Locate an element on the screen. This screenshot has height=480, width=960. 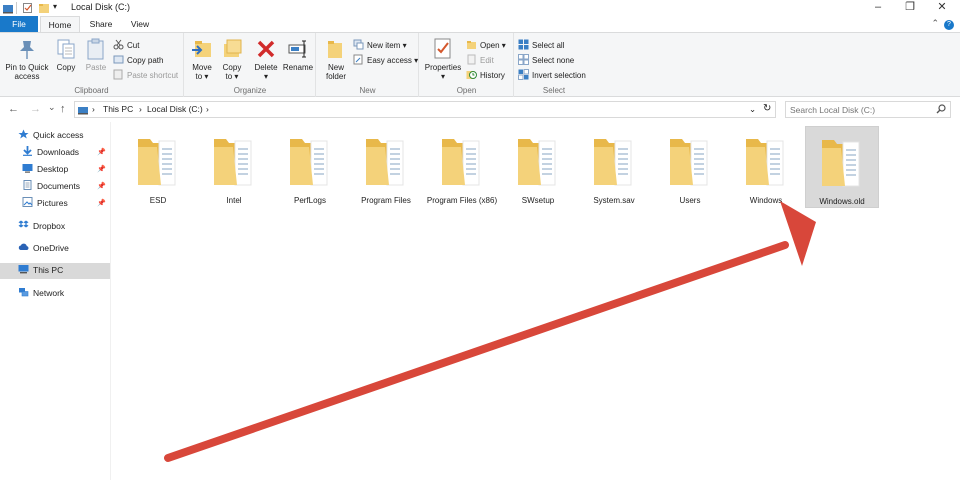
new-item-button: New item ▾ is located at coordinates (380, 46).